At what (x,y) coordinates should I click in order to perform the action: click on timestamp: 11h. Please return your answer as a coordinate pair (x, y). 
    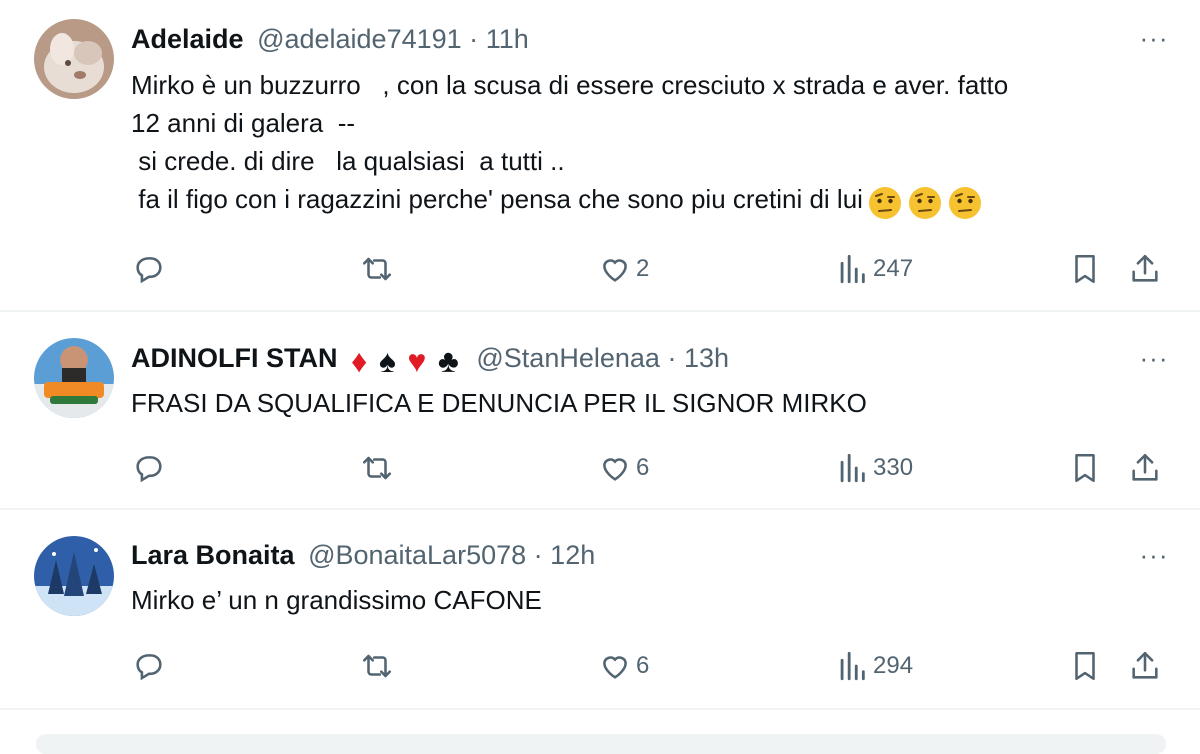
    Looking at the image, I should click on (507, 39).